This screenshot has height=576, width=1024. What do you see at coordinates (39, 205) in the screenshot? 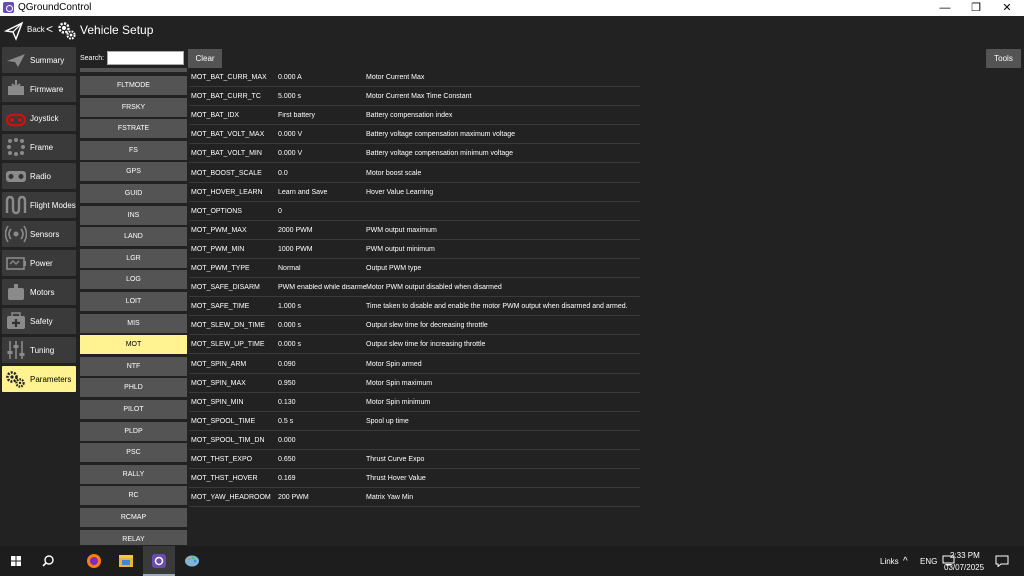
I see `sidebar-item-flight-modes: Flight Modes` at bounding box center [39, 205].